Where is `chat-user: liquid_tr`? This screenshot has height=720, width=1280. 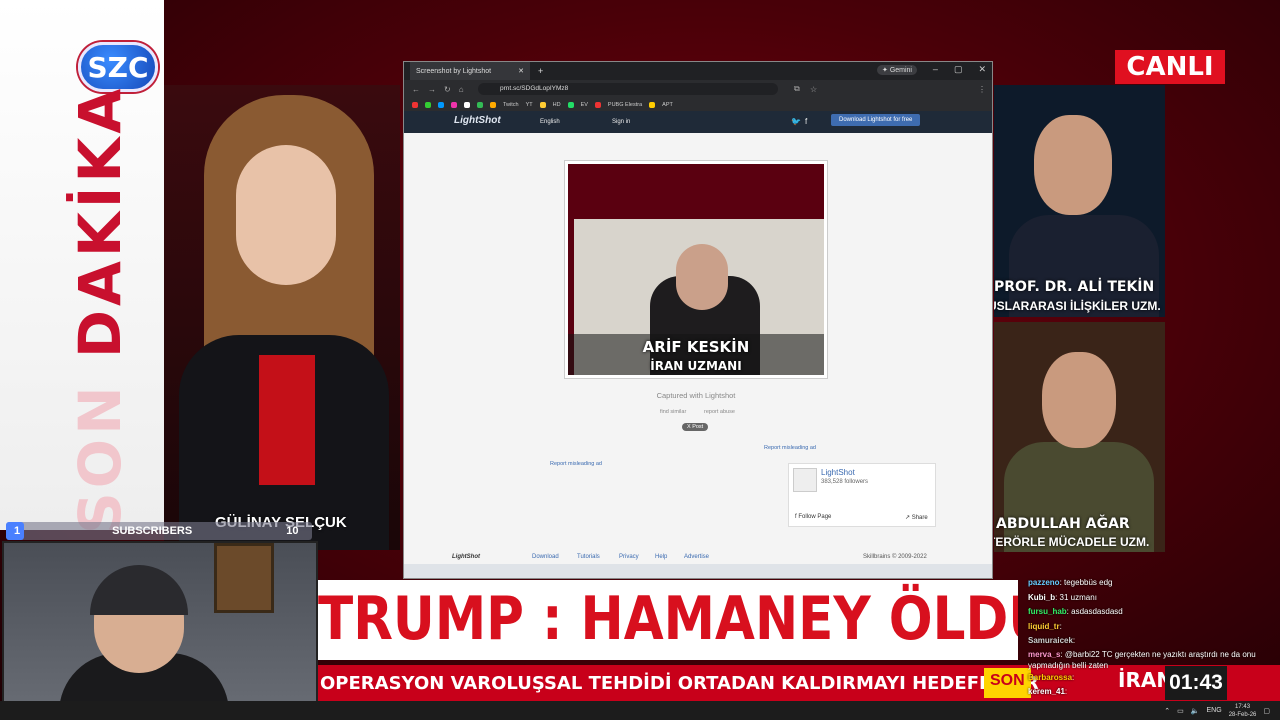 chat-user: liquid_tr is located at coordinates (1044, 626).